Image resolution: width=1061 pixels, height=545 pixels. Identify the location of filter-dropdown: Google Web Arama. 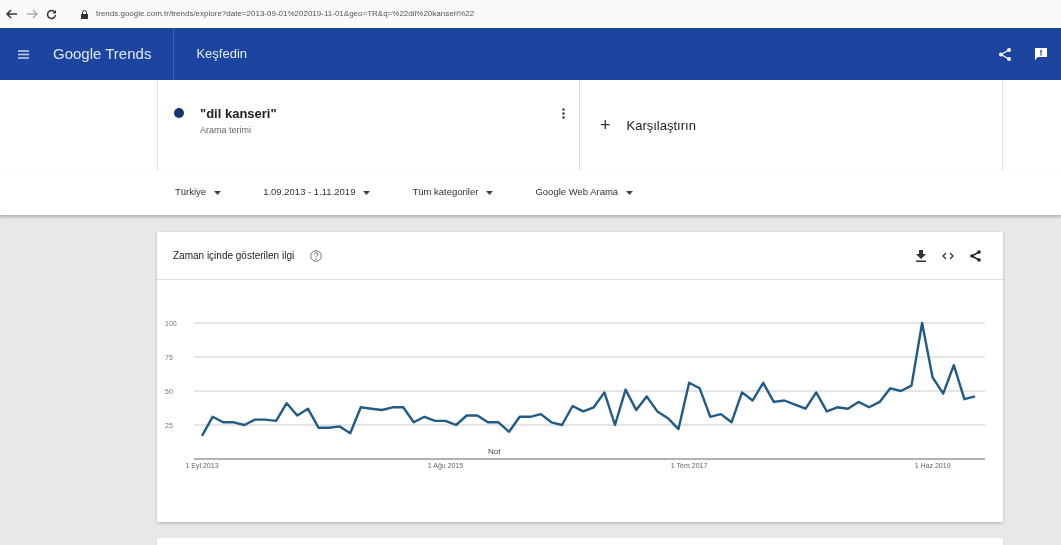
(584, 192).